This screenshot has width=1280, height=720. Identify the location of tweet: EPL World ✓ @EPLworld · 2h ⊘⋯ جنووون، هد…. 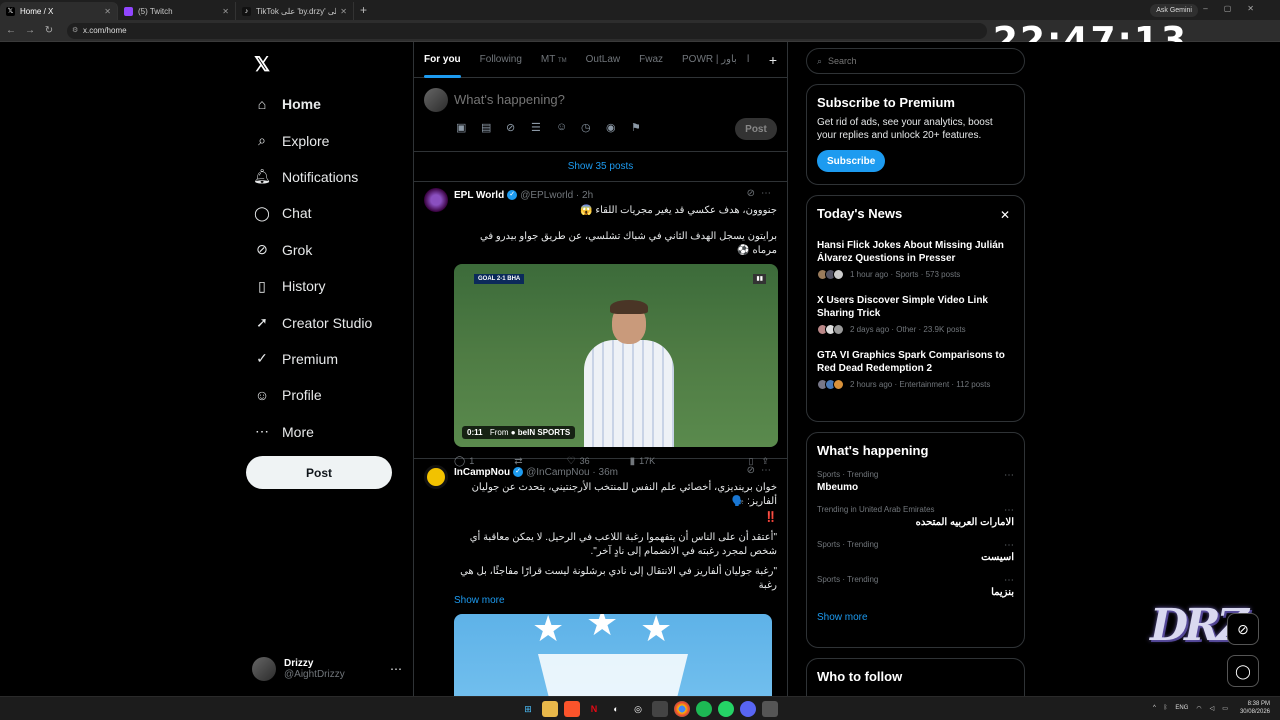
(600, 324).